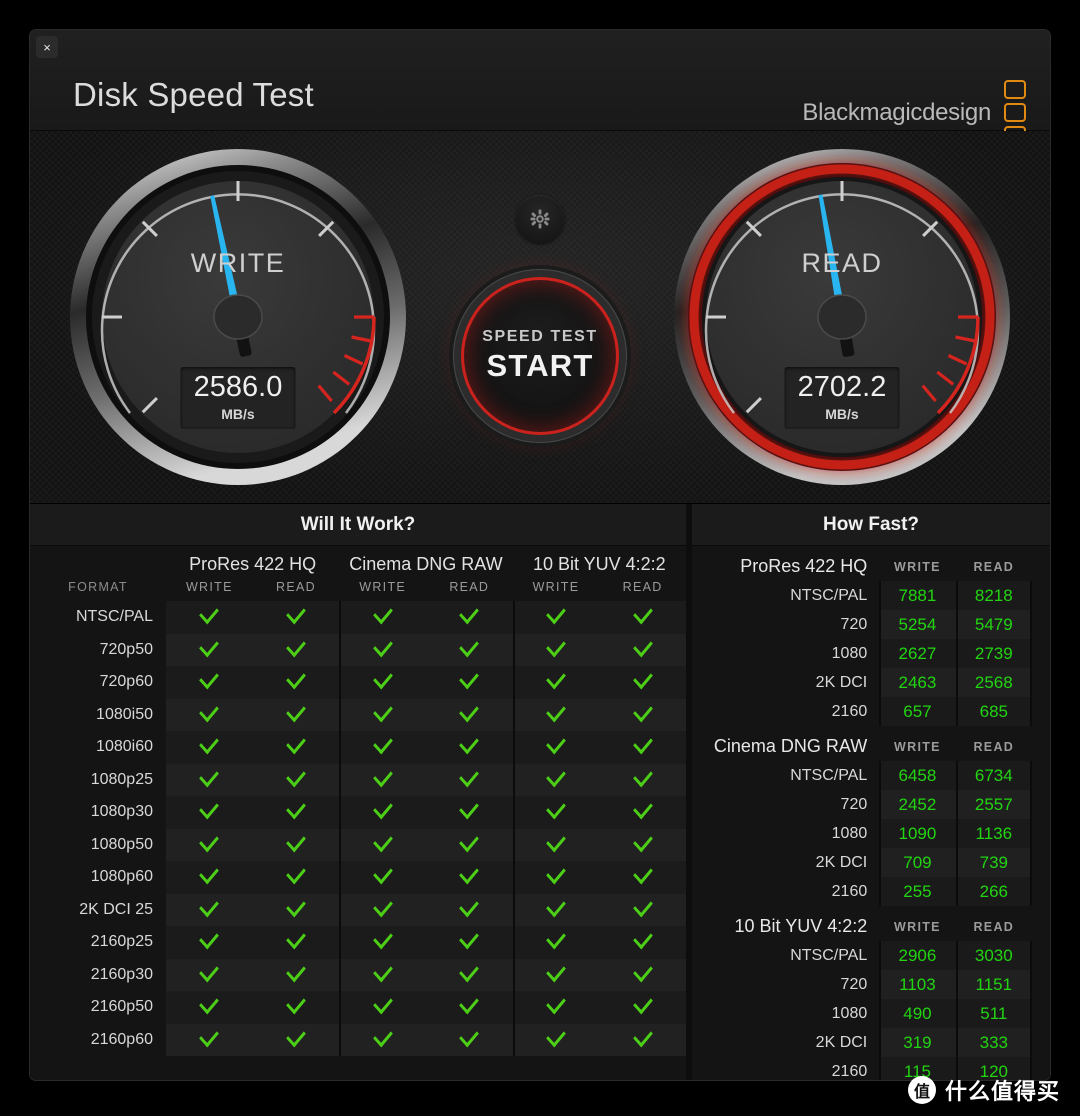  Describe the element at coordinates (801, 926) in the screenshot. I see `section-title: 10 Bit YUV 4:2:2` at that location.